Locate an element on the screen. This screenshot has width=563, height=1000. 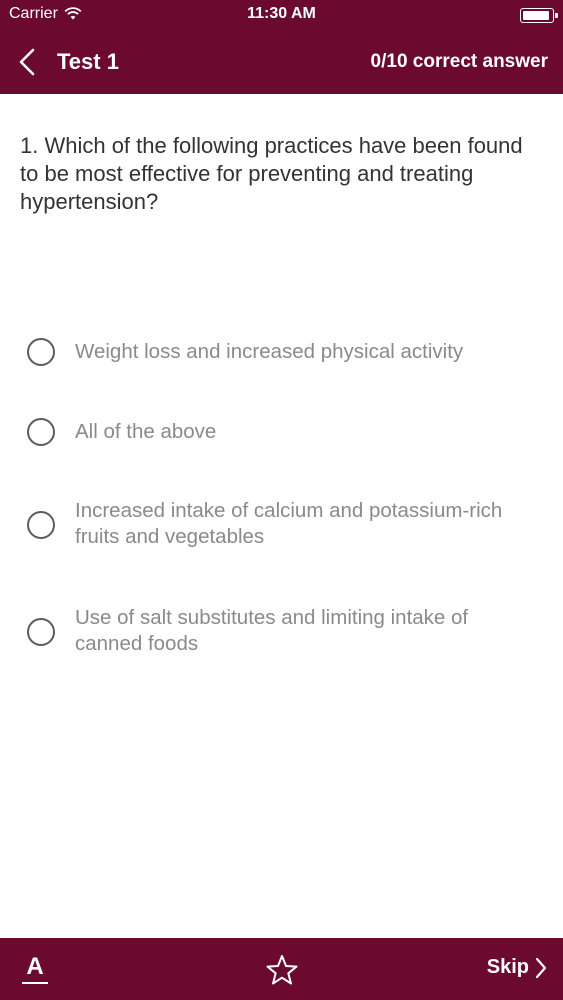
star-outline-icon is located at coordinates (282, 970).